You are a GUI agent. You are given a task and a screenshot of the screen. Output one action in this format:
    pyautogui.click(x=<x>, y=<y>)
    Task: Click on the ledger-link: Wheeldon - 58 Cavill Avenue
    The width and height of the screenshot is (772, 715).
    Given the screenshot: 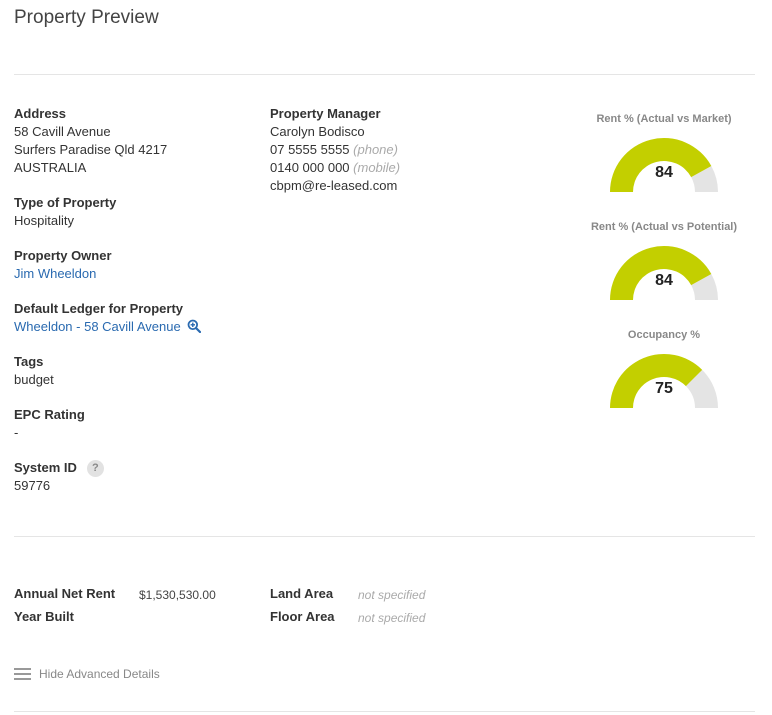 What is the action you would take?
    pyautogui.click(x=97, y=327)
    